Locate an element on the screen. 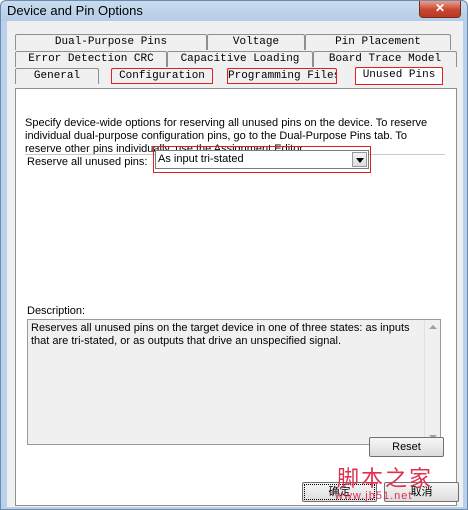  tab-error-detection-crc: Error Detection CRC is located at coordinates (91, 59).